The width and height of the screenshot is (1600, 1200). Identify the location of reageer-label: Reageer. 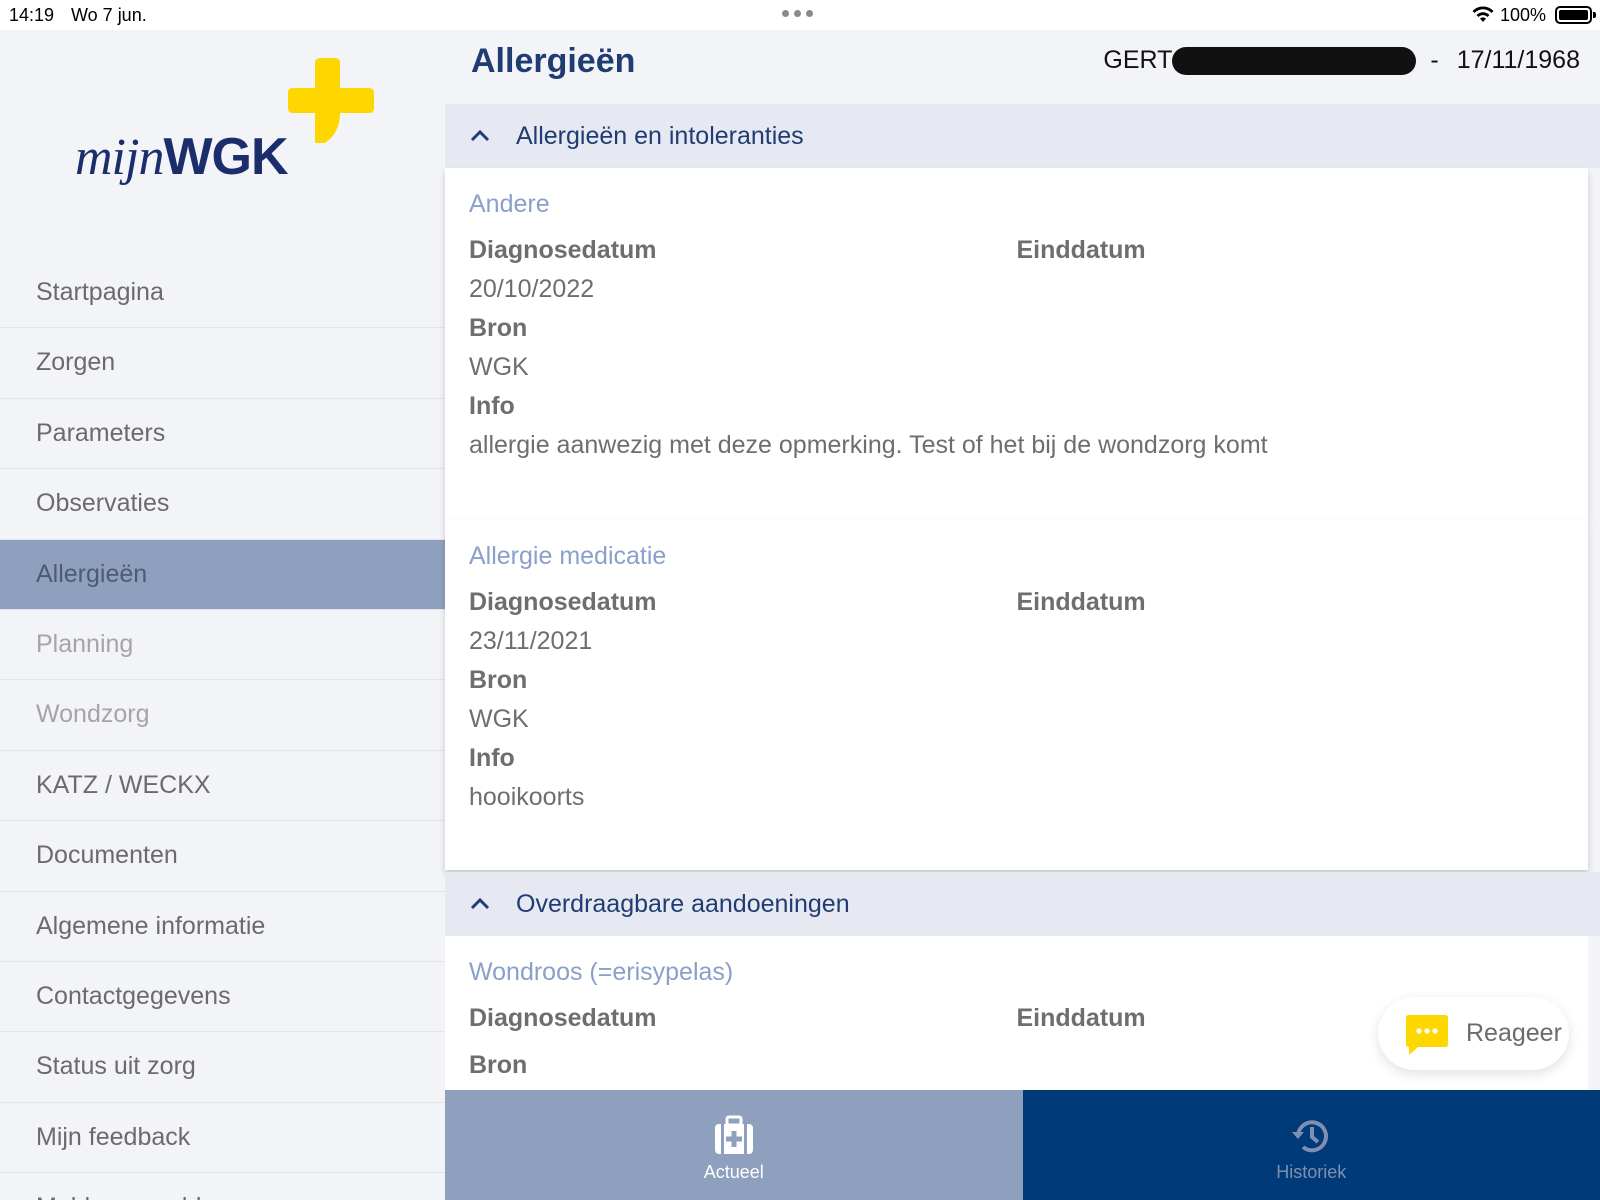
(1514, 1033).